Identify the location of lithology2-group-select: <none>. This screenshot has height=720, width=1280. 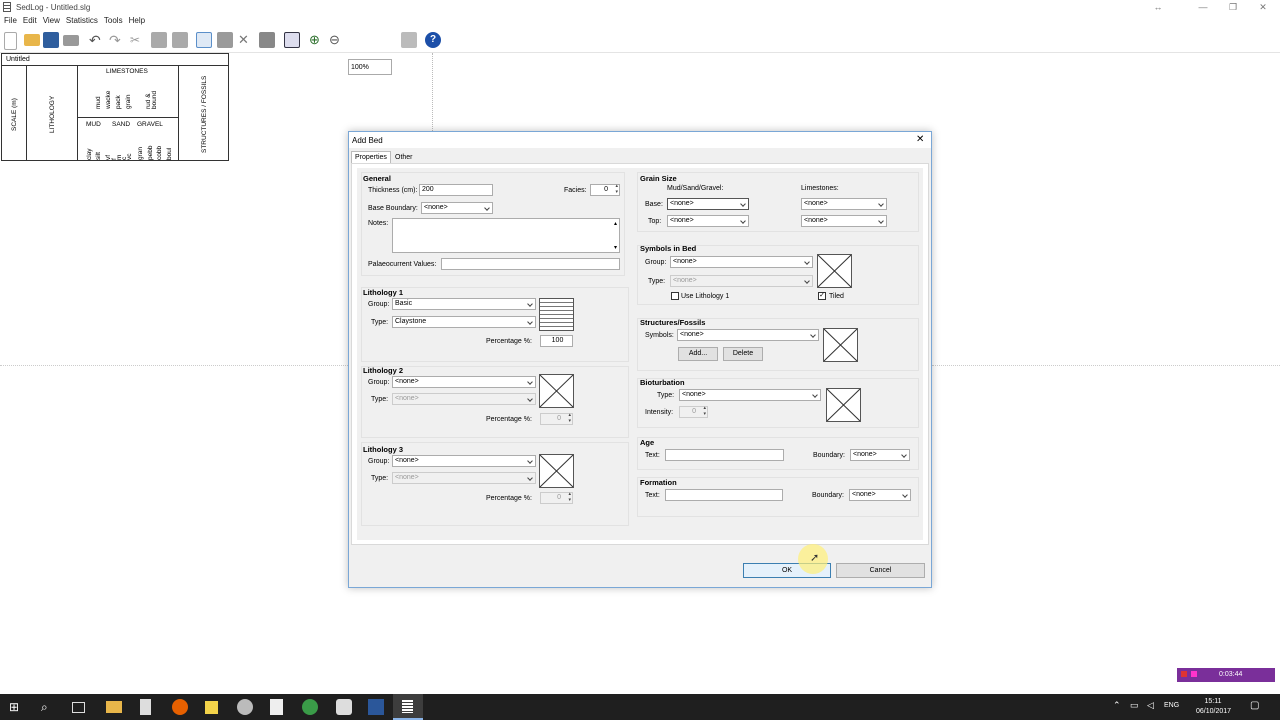
(464, 382).